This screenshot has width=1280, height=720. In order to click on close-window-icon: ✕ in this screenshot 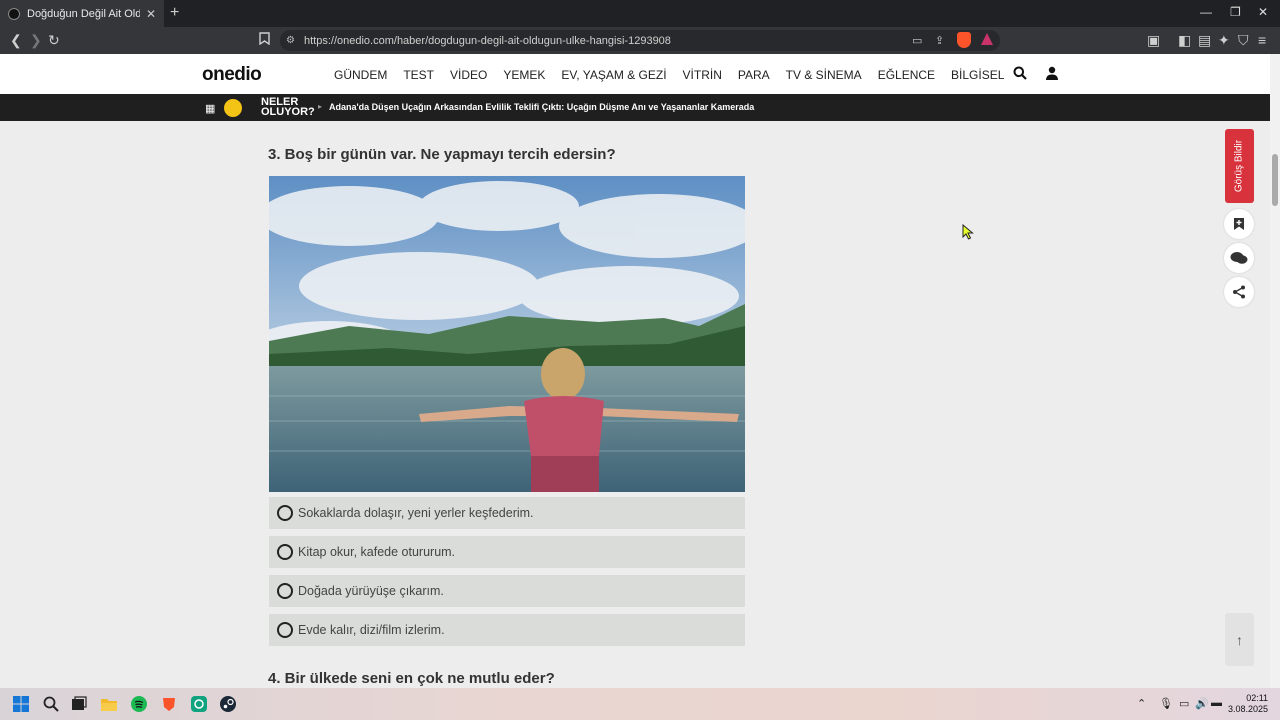, I will do `click(1263, 12)`.